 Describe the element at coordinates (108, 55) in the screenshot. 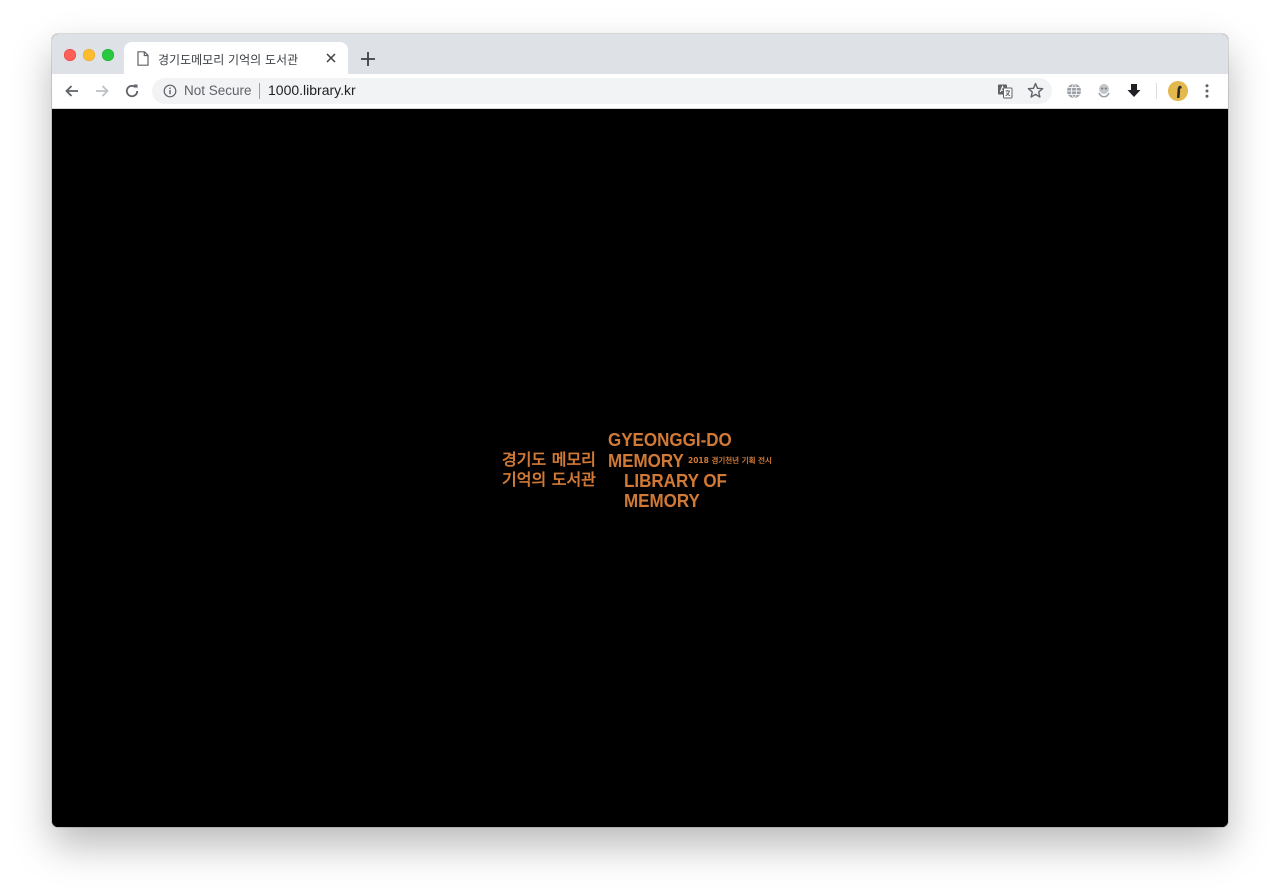

I see `zoom-window-button` at that location.